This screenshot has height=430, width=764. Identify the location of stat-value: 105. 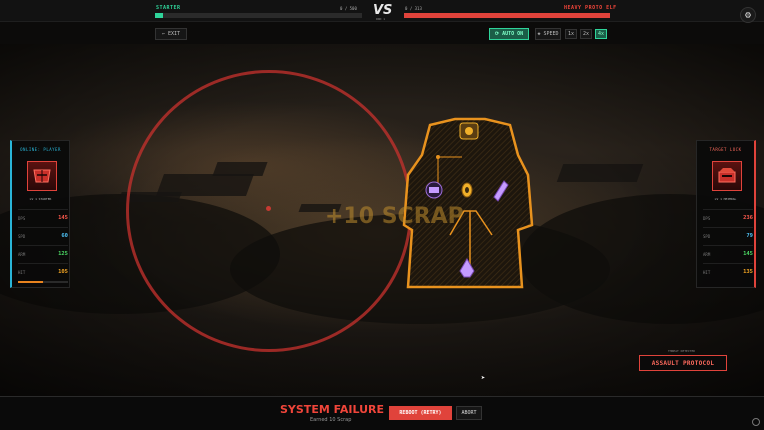
(63, 272).